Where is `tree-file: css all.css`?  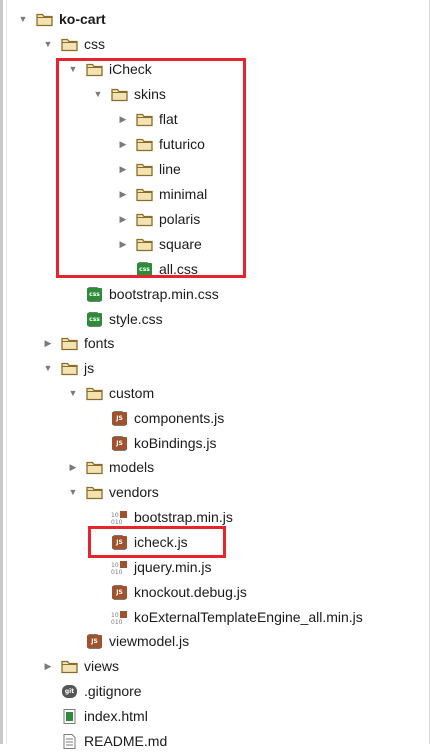 tree-file: css all.css is located at coordinates (157, 269).